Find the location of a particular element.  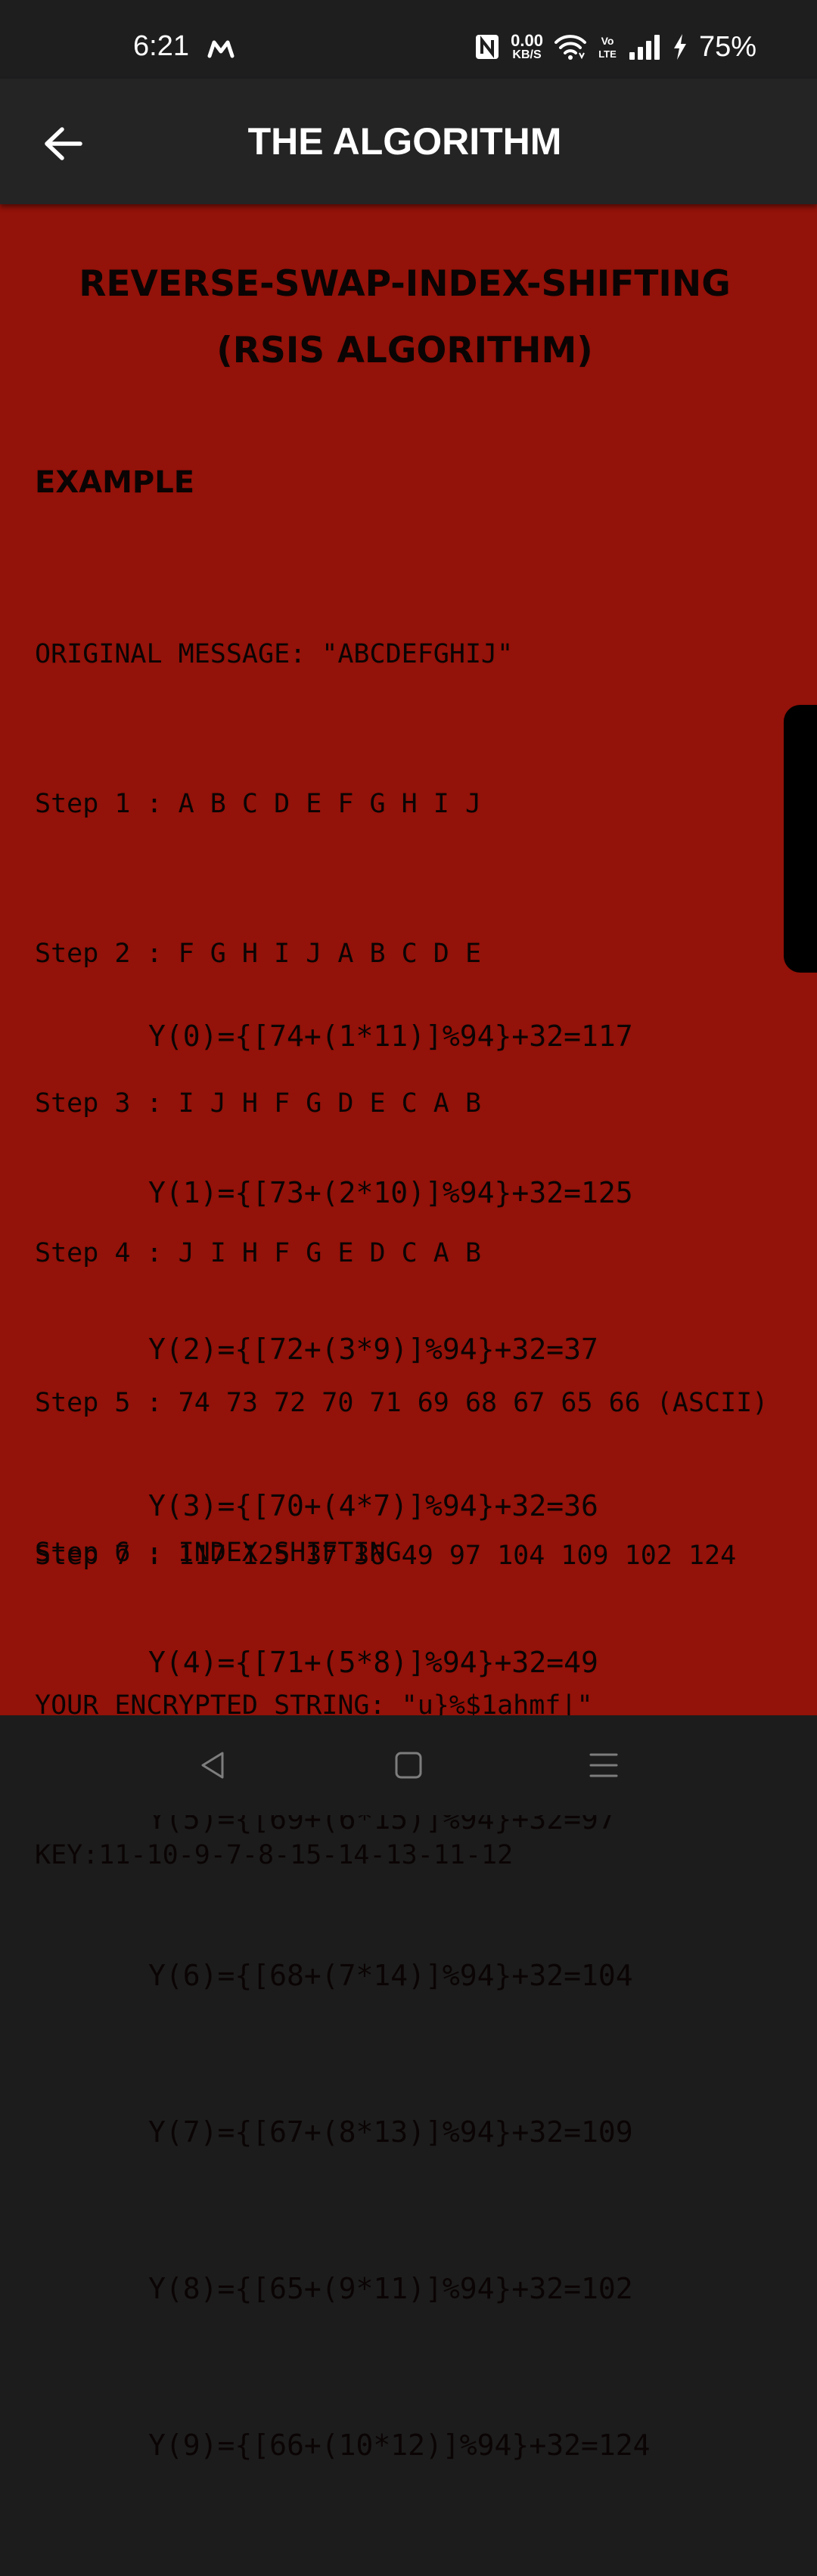

data-speed-indicator: 0.00 KB/S is located at coordinates (527, 47).